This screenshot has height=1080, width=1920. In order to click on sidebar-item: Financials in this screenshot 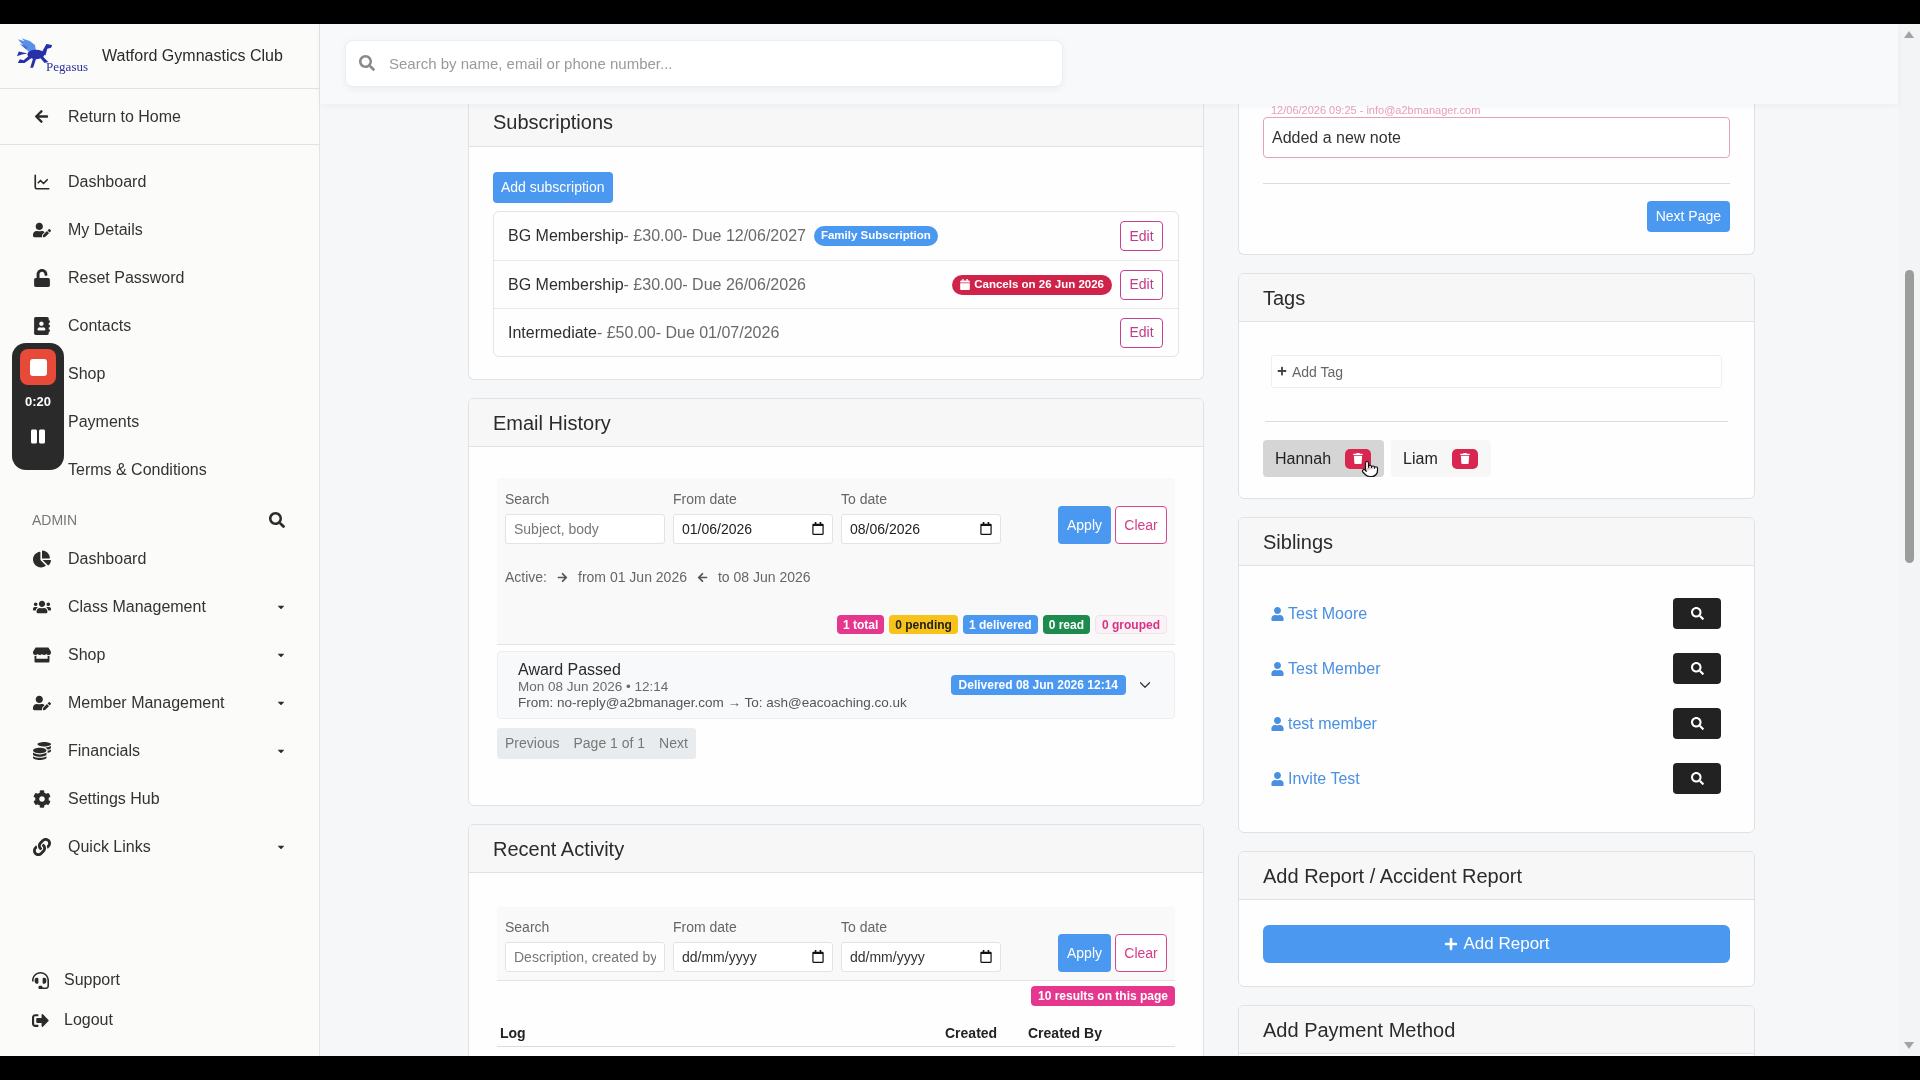, I will do `click(104, 751)`.